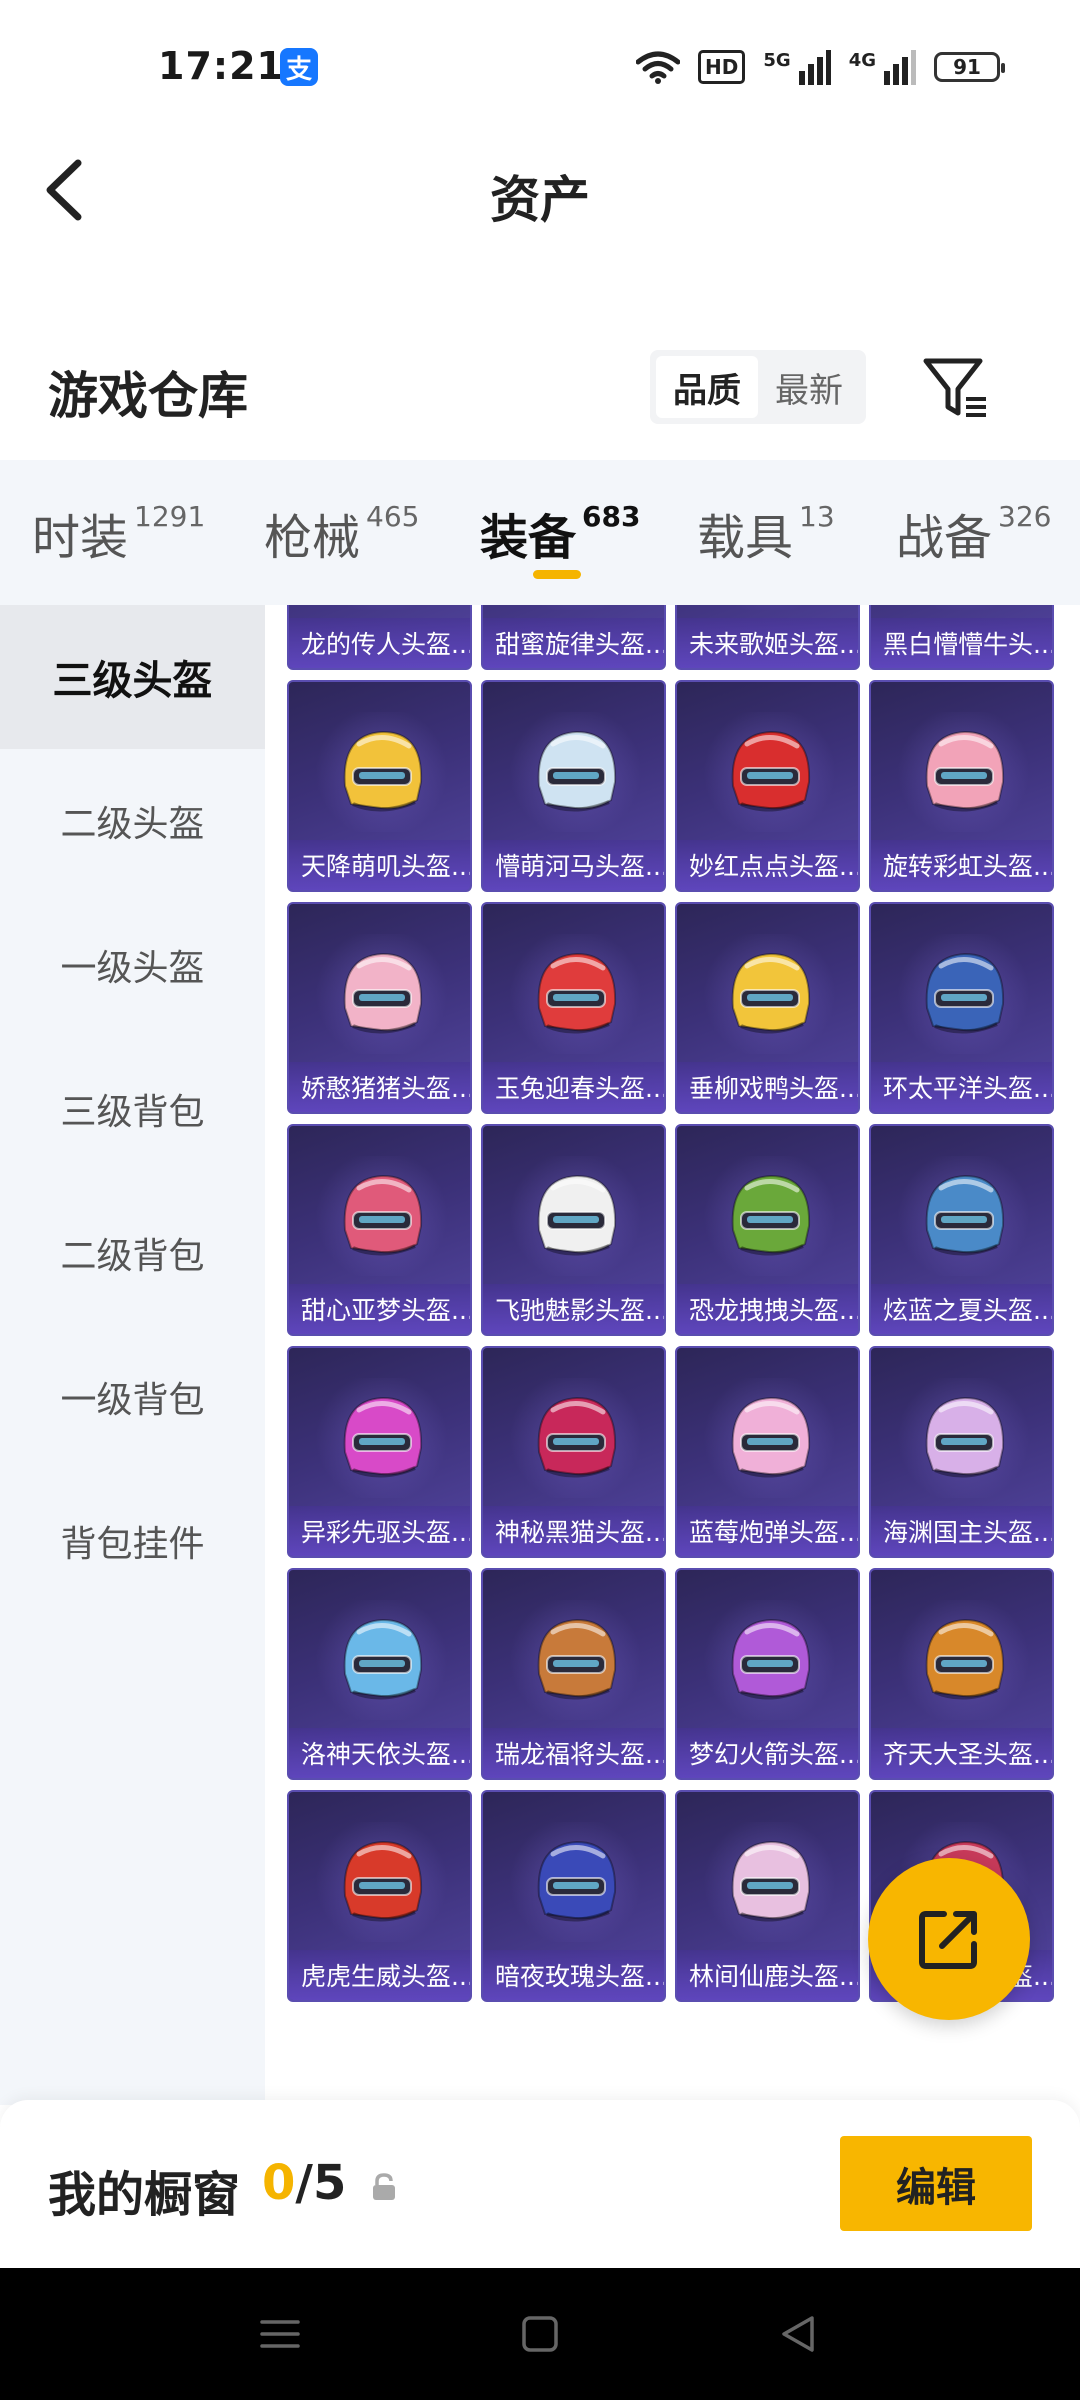 Image resolution: width=1080 pixels, height=2400 pixels. I want to click on sidebar-item-level1-backpack: 一级背包, so click(132, 1397).